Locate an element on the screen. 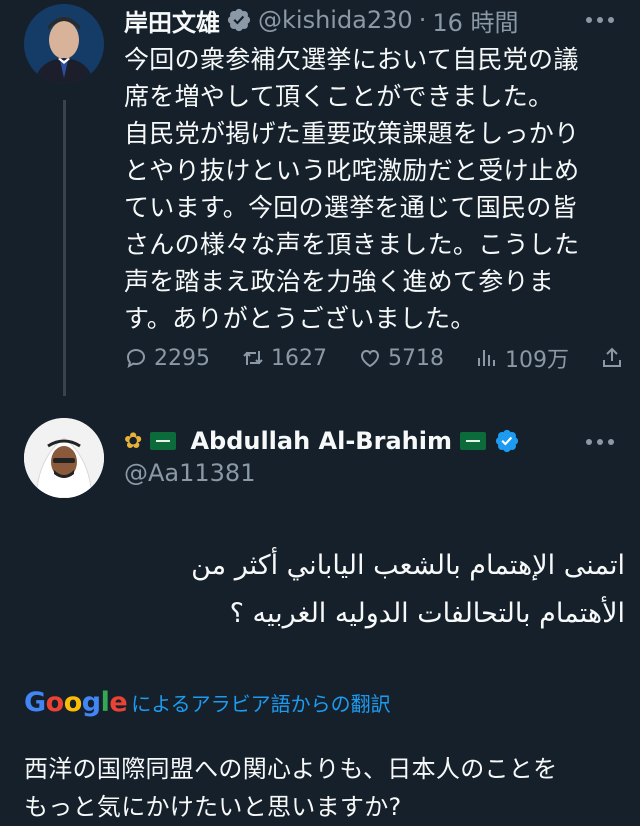 The height and width of the screenshot is (826, 640). tweet-actions: 2295 1627 5718 109万 is located at coordinates (374, 358).